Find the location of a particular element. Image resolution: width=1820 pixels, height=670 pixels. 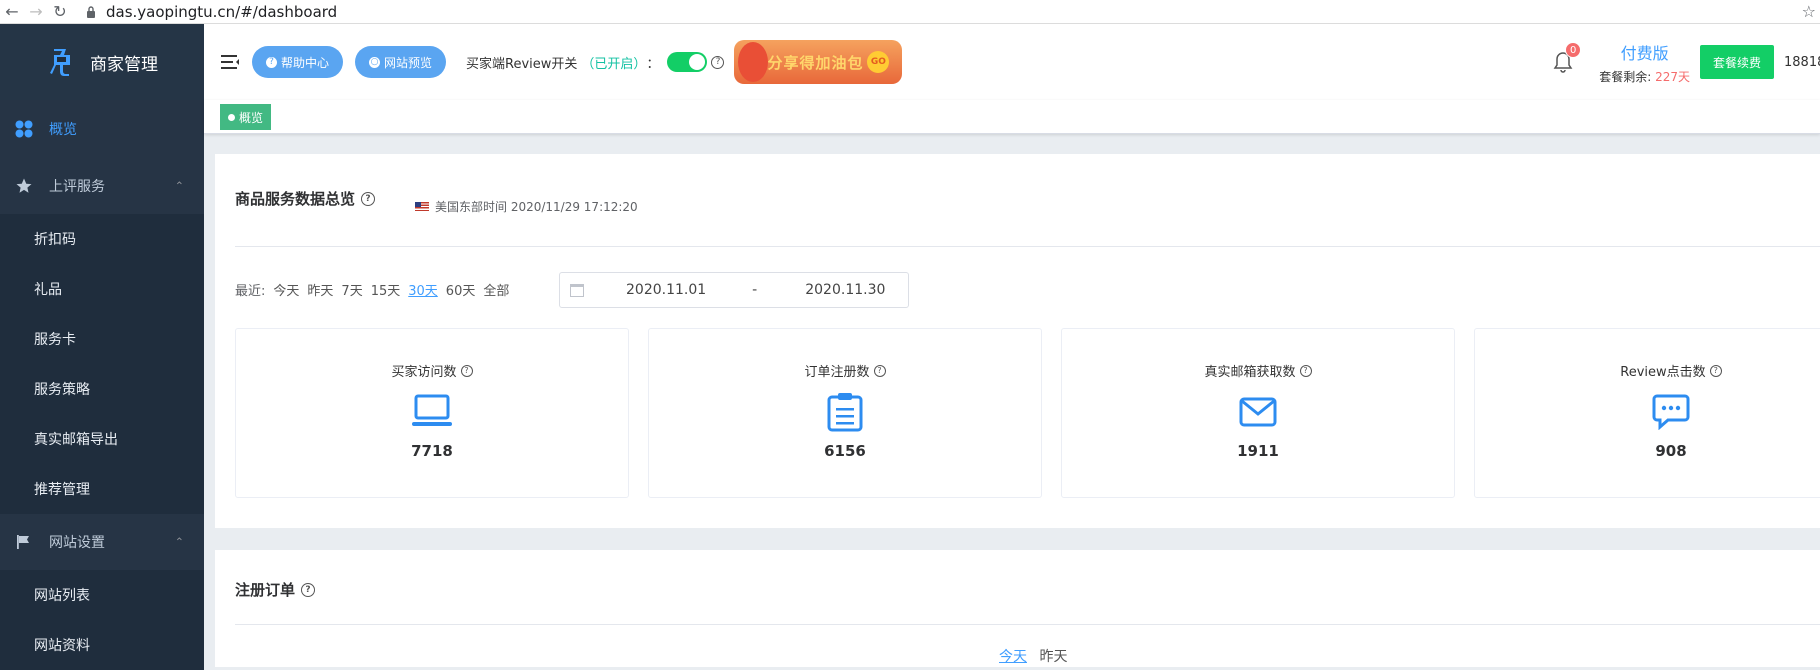

range-option-today: 今天 is located at coordinates (286, 289).